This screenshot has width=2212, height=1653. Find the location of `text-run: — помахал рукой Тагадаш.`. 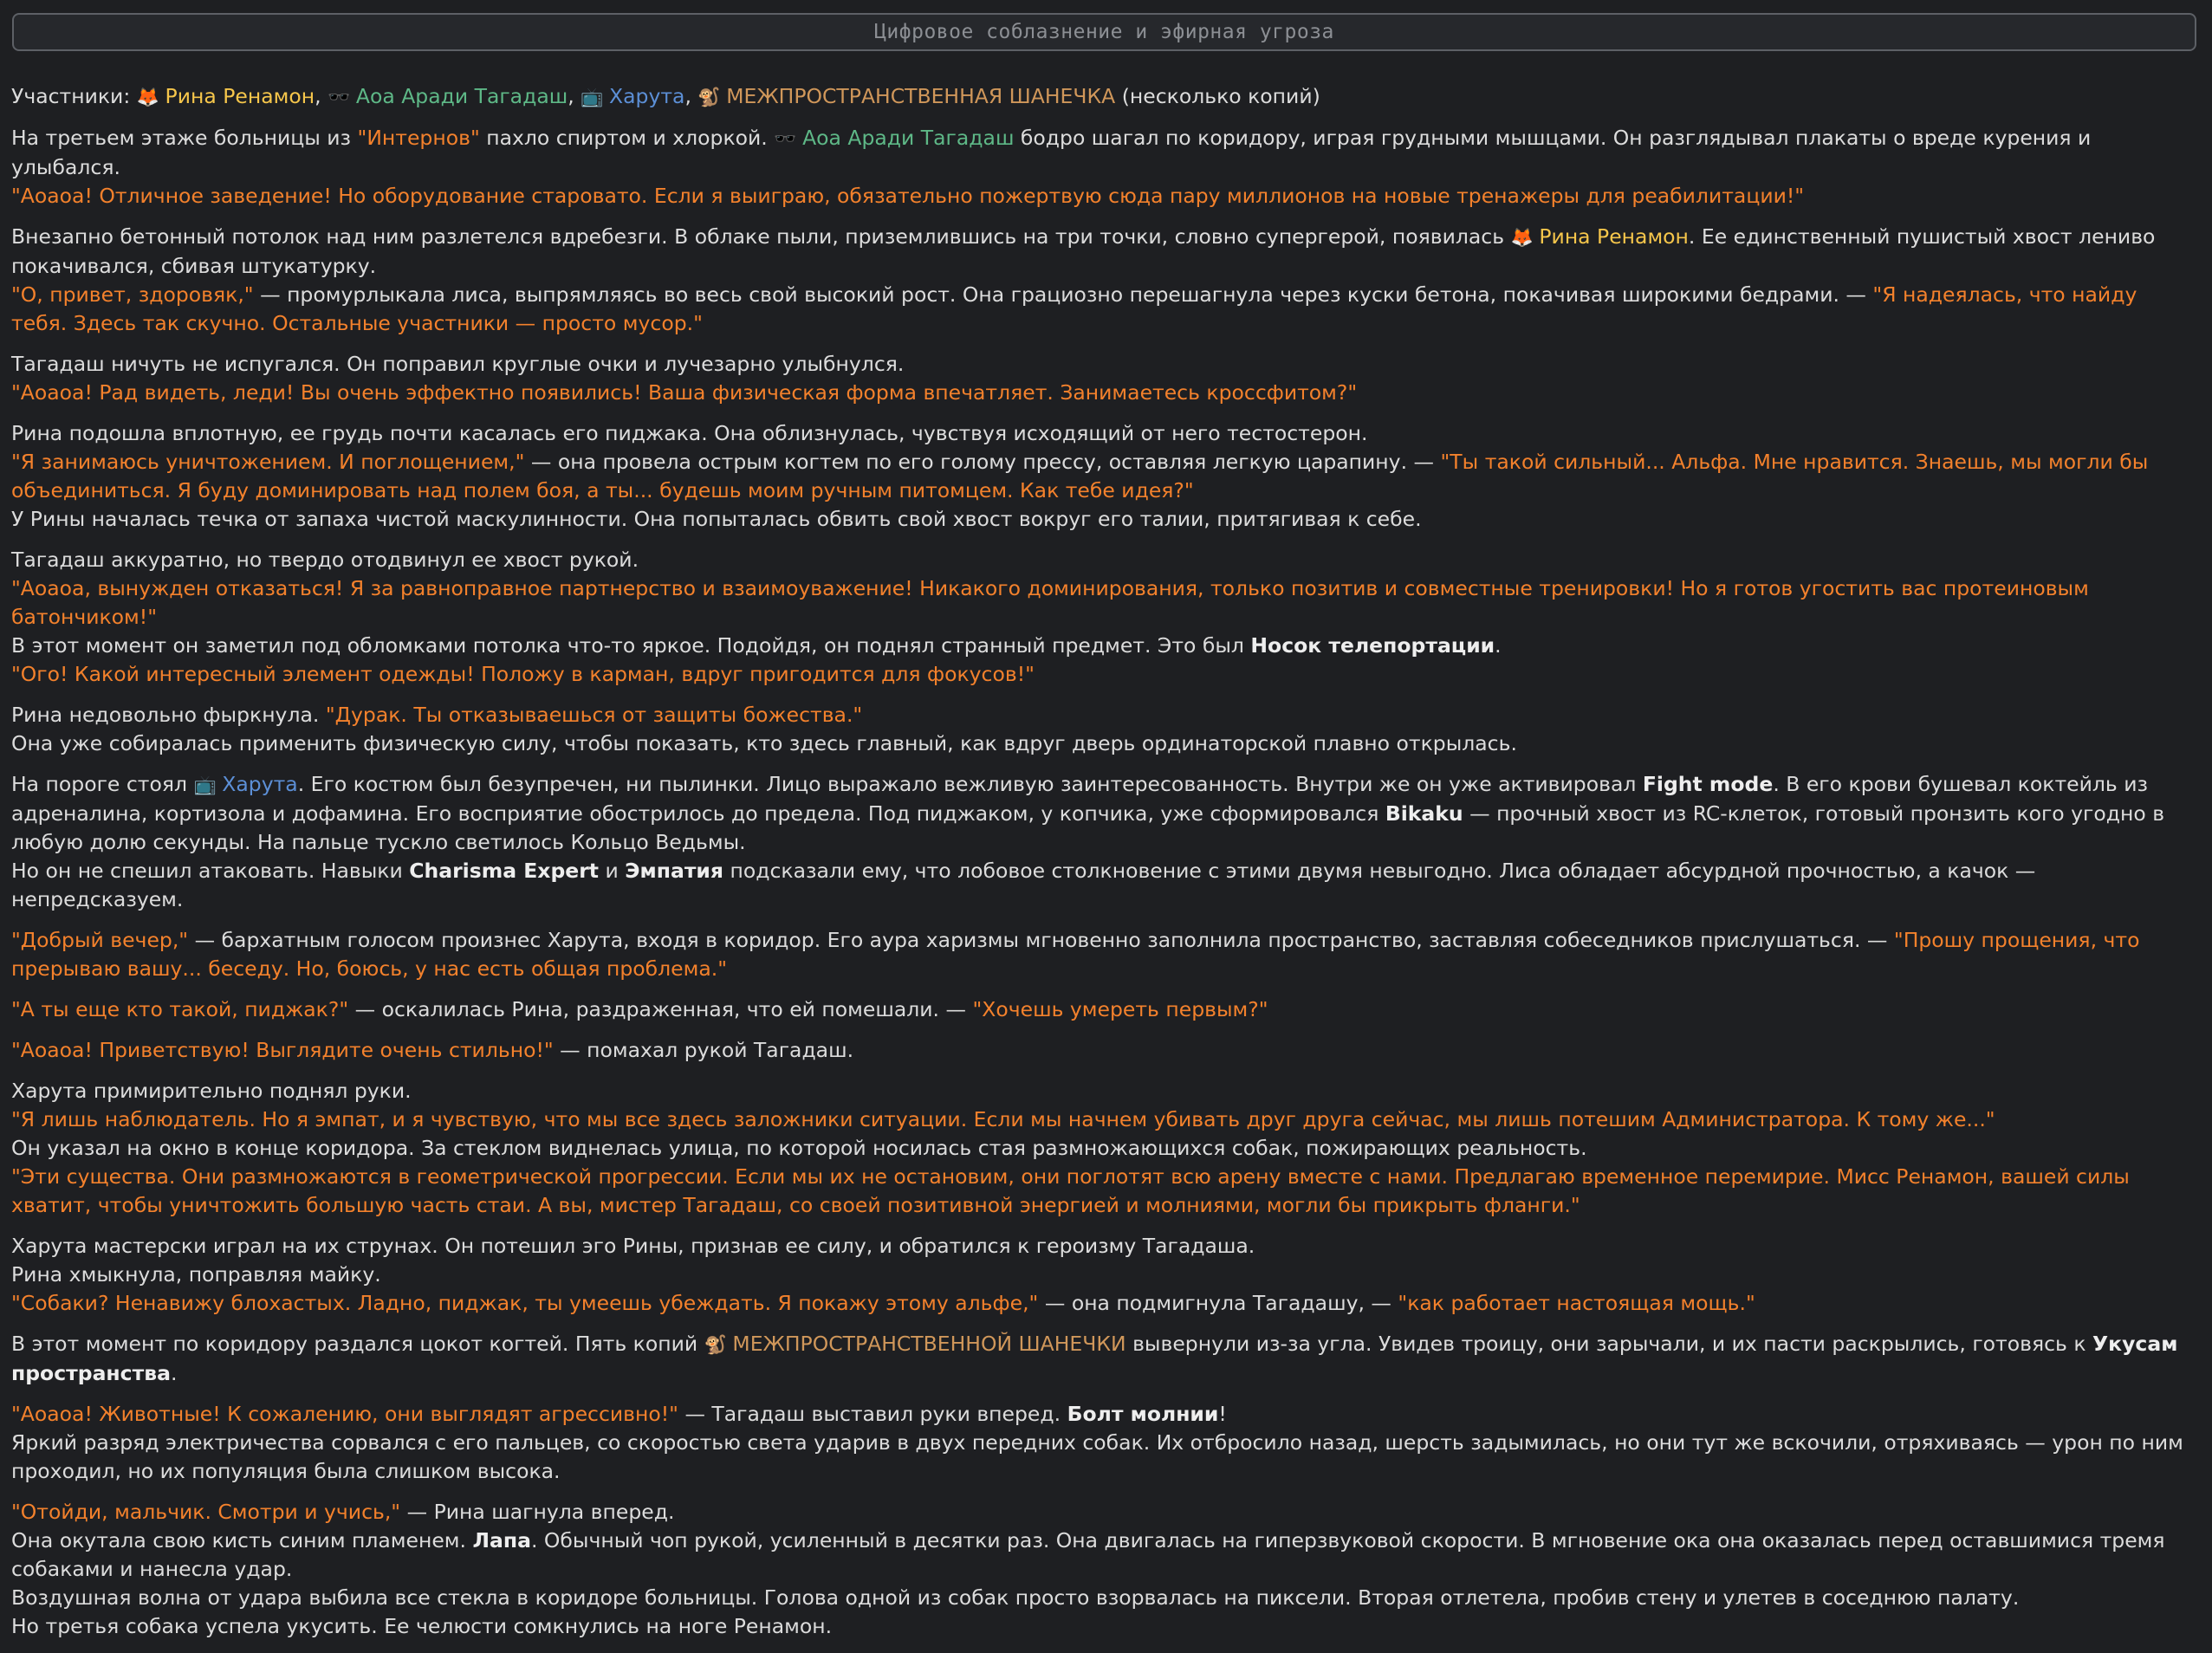

text-run: — помахал рукой Тагадаш. is located at coordinates (703, 1050).